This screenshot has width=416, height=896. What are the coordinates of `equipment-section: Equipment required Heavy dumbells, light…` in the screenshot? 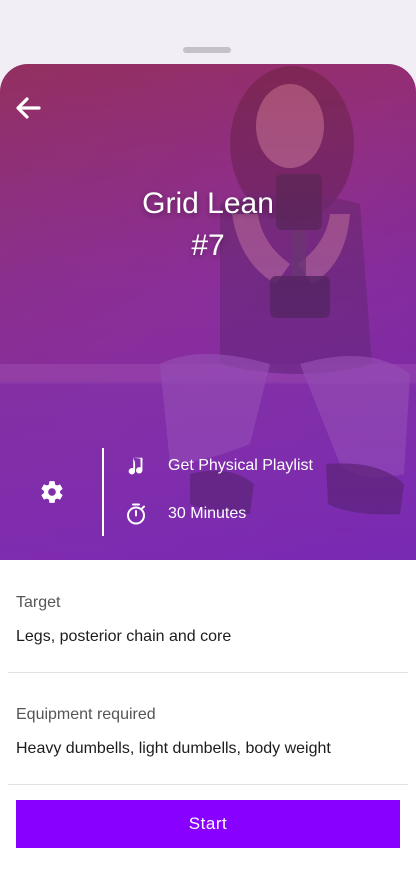 It's located at (208, 732).